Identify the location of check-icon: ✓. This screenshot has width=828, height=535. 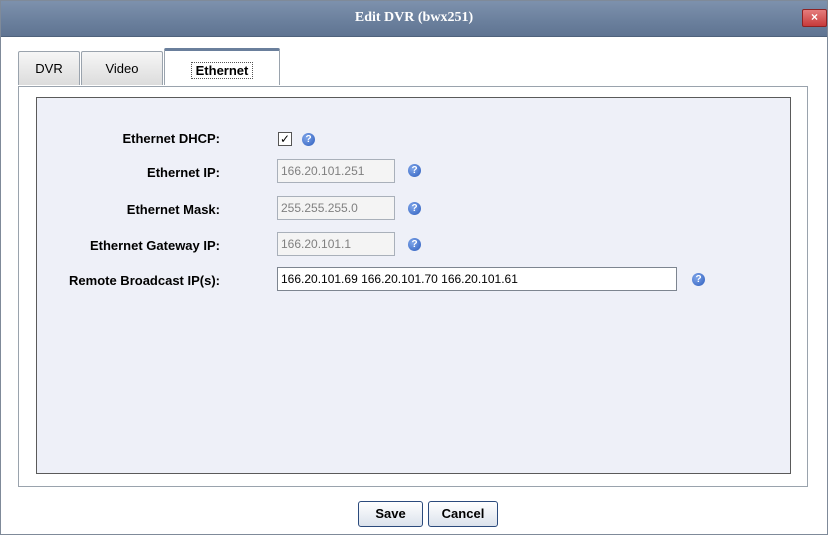
(285, 139).